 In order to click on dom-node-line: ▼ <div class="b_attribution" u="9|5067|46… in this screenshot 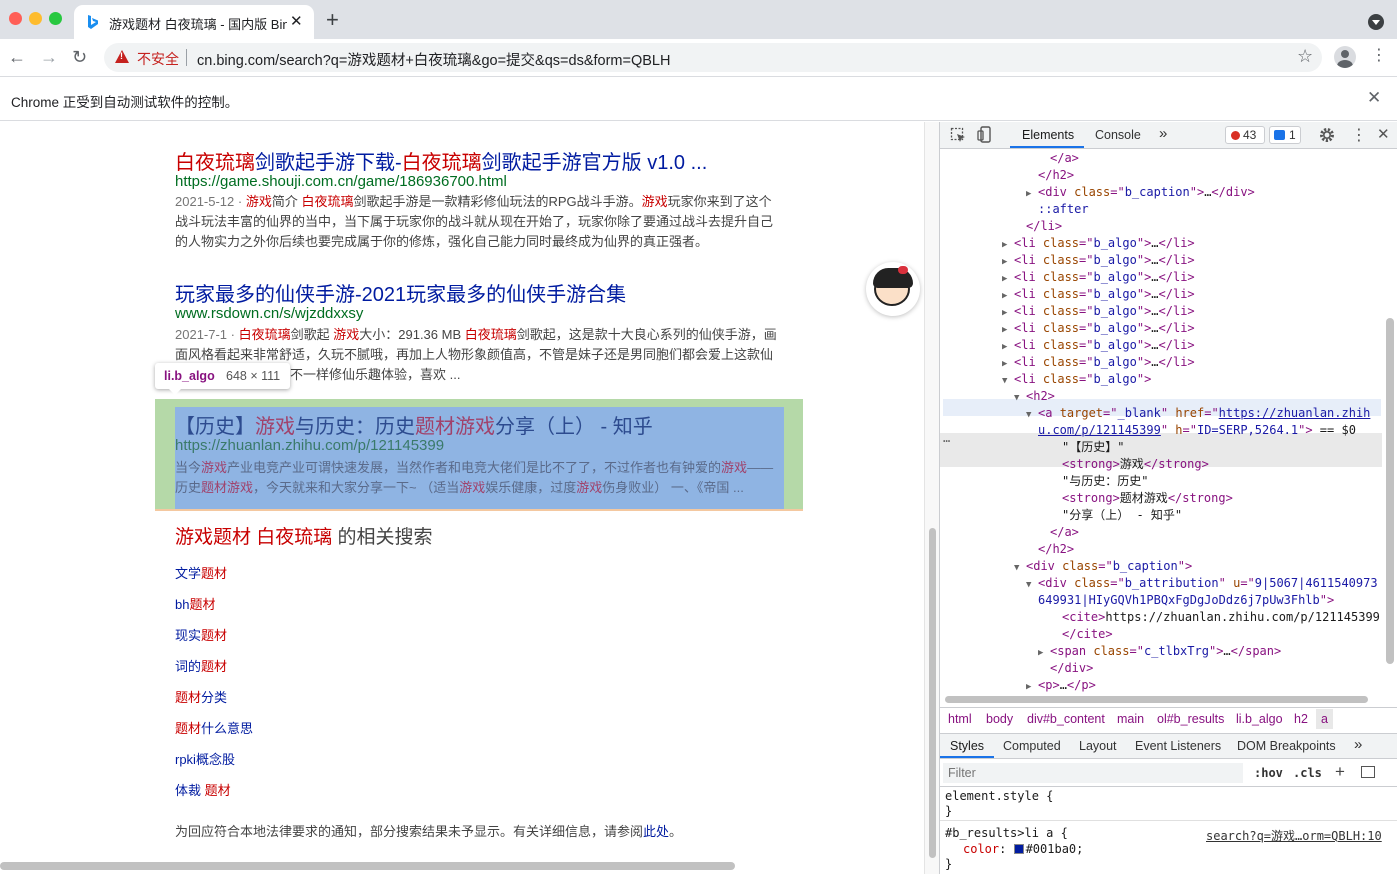, I will do `click(1168, 583)`.